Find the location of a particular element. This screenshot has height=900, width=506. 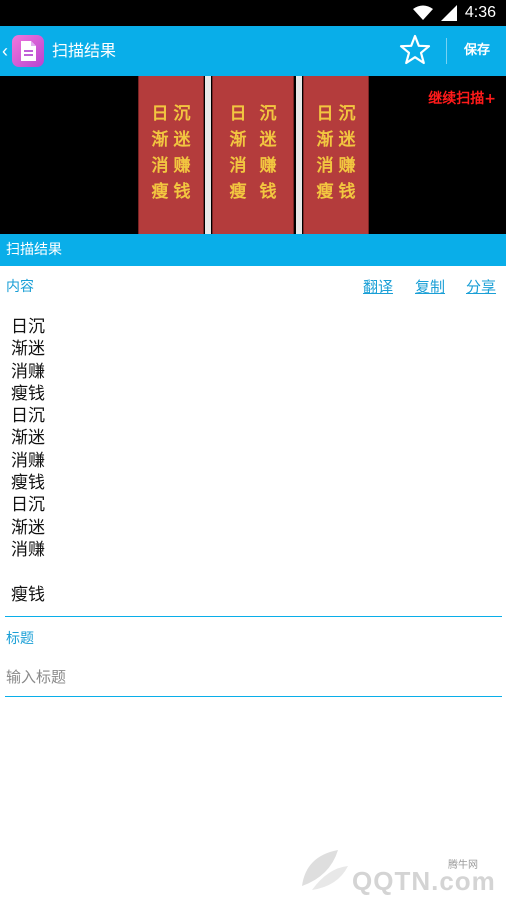

translate-link: 翻译 is located at coordinates (378, 287).